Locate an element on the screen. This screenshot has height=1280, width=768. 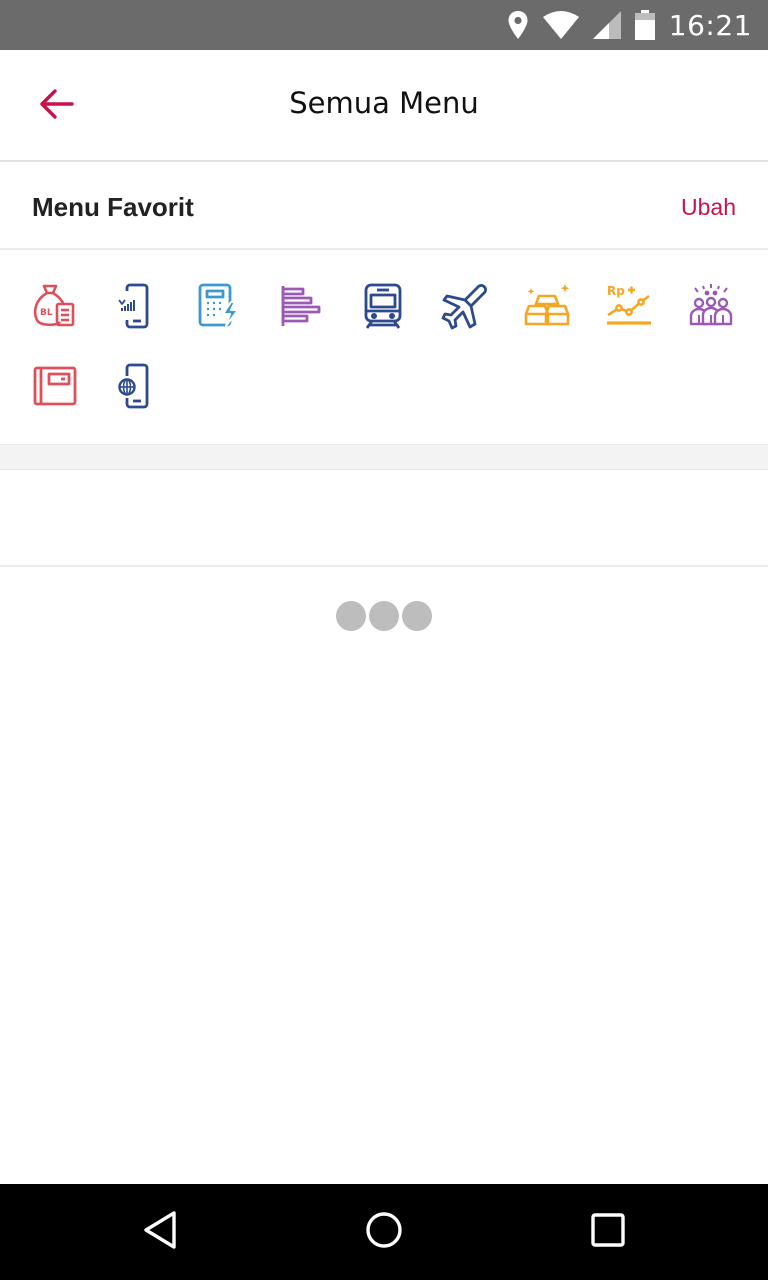
status-icons: 16:21 is located at coordinates (629, 25).